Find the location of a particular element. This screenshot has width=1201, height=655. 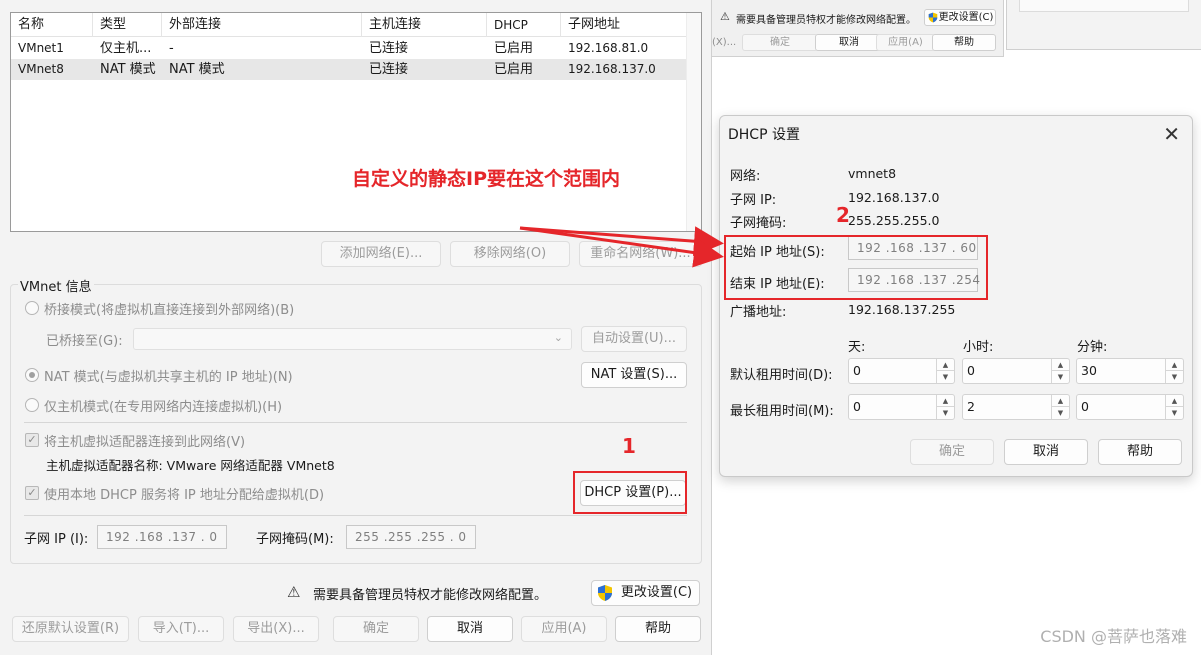

column-header-subnet: 子网地址 is located at coordinates (624, 25).